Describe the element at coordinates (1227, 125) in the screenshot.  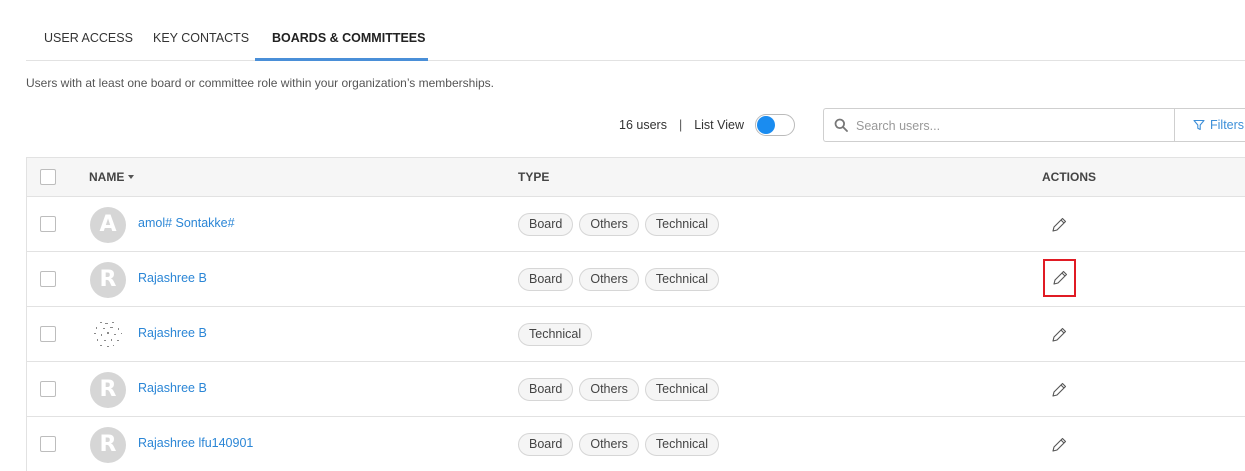
I see `filters-label: Filters` at that location.